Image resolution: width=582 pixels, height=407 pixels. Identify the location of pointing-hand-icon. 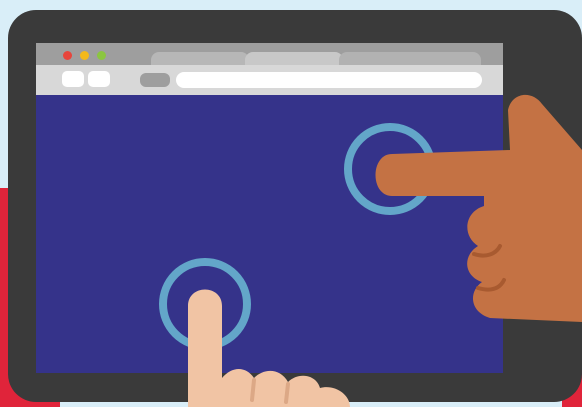
(269, 348).